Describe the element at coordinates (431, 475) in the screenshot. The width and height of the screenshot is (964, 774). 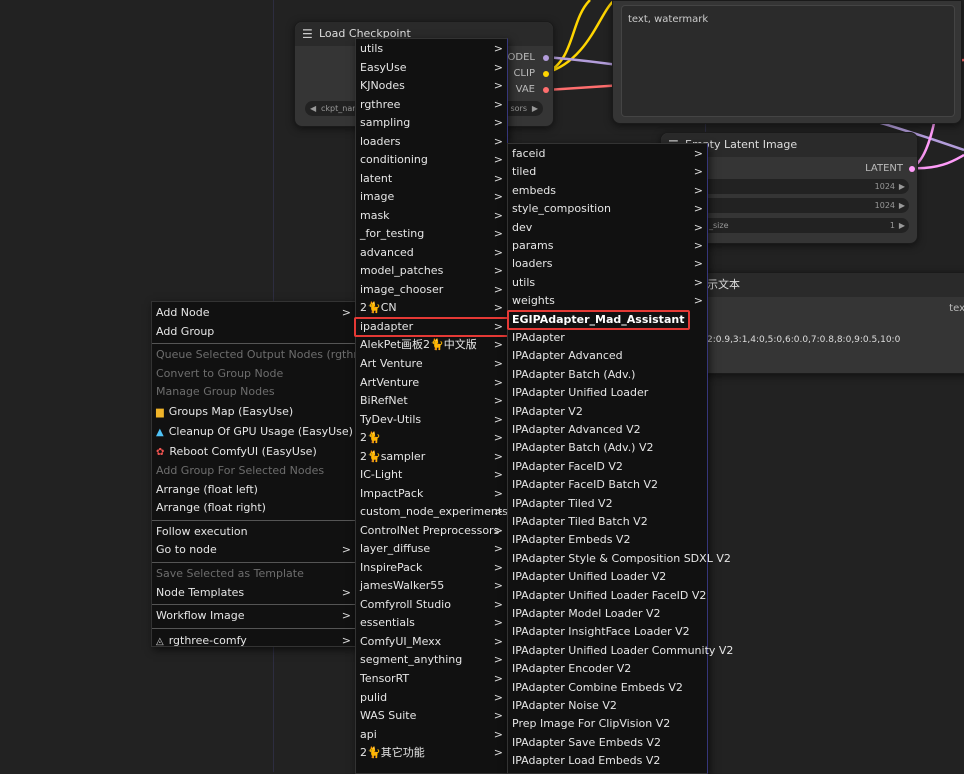
I see `category-item: IC-Light >` at that location.